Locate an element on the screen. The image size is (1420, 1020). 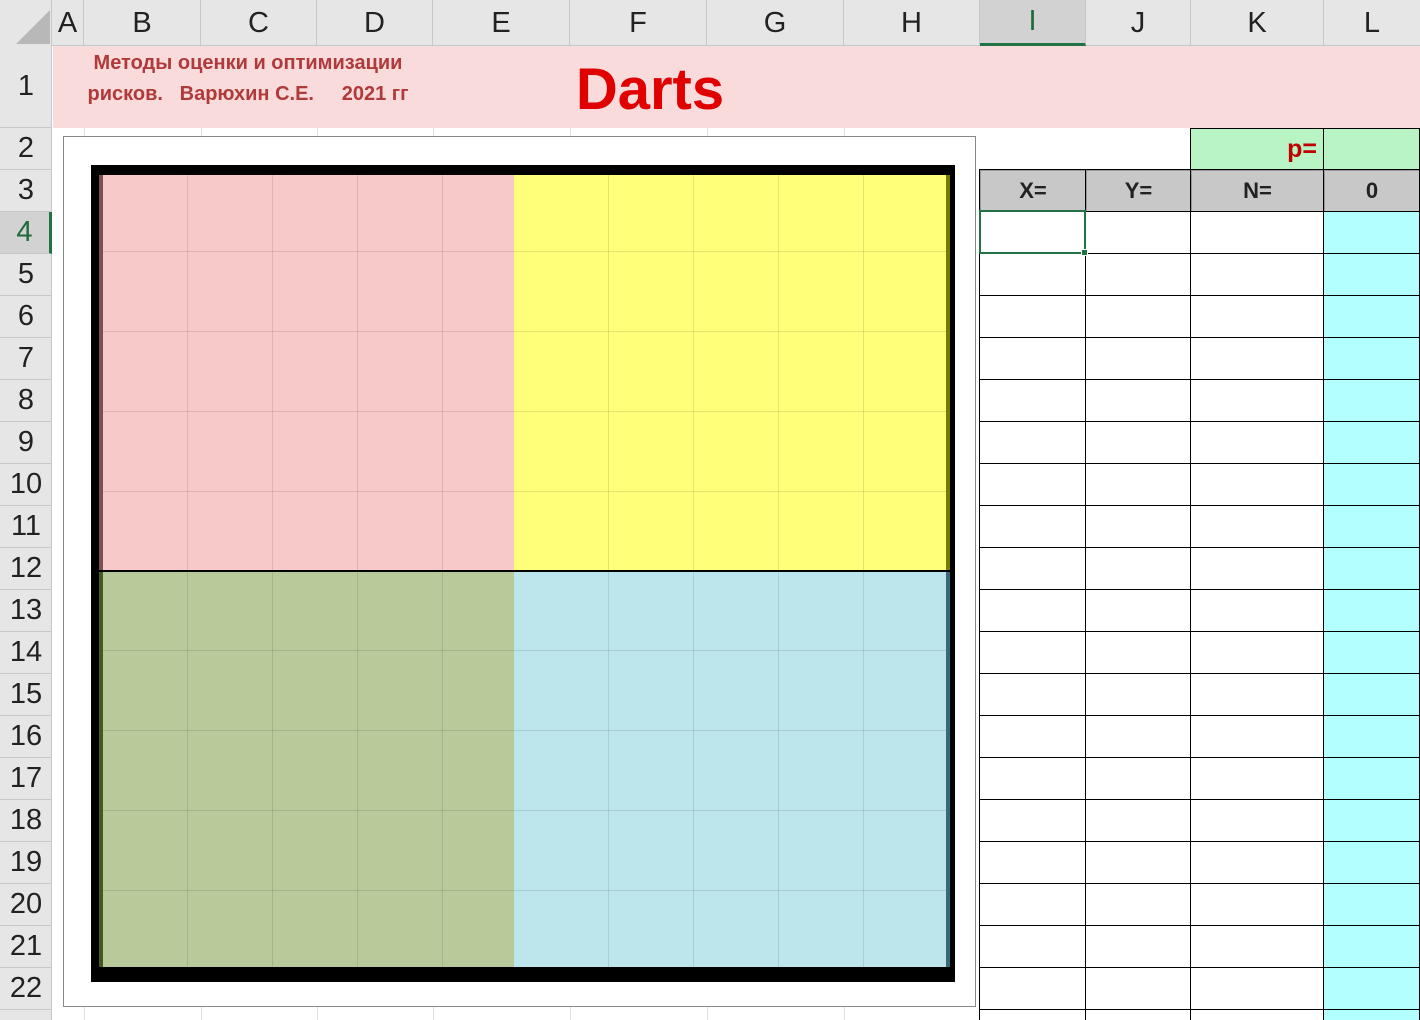
select-all-triangle-icon is located at coordinates (33, 27).